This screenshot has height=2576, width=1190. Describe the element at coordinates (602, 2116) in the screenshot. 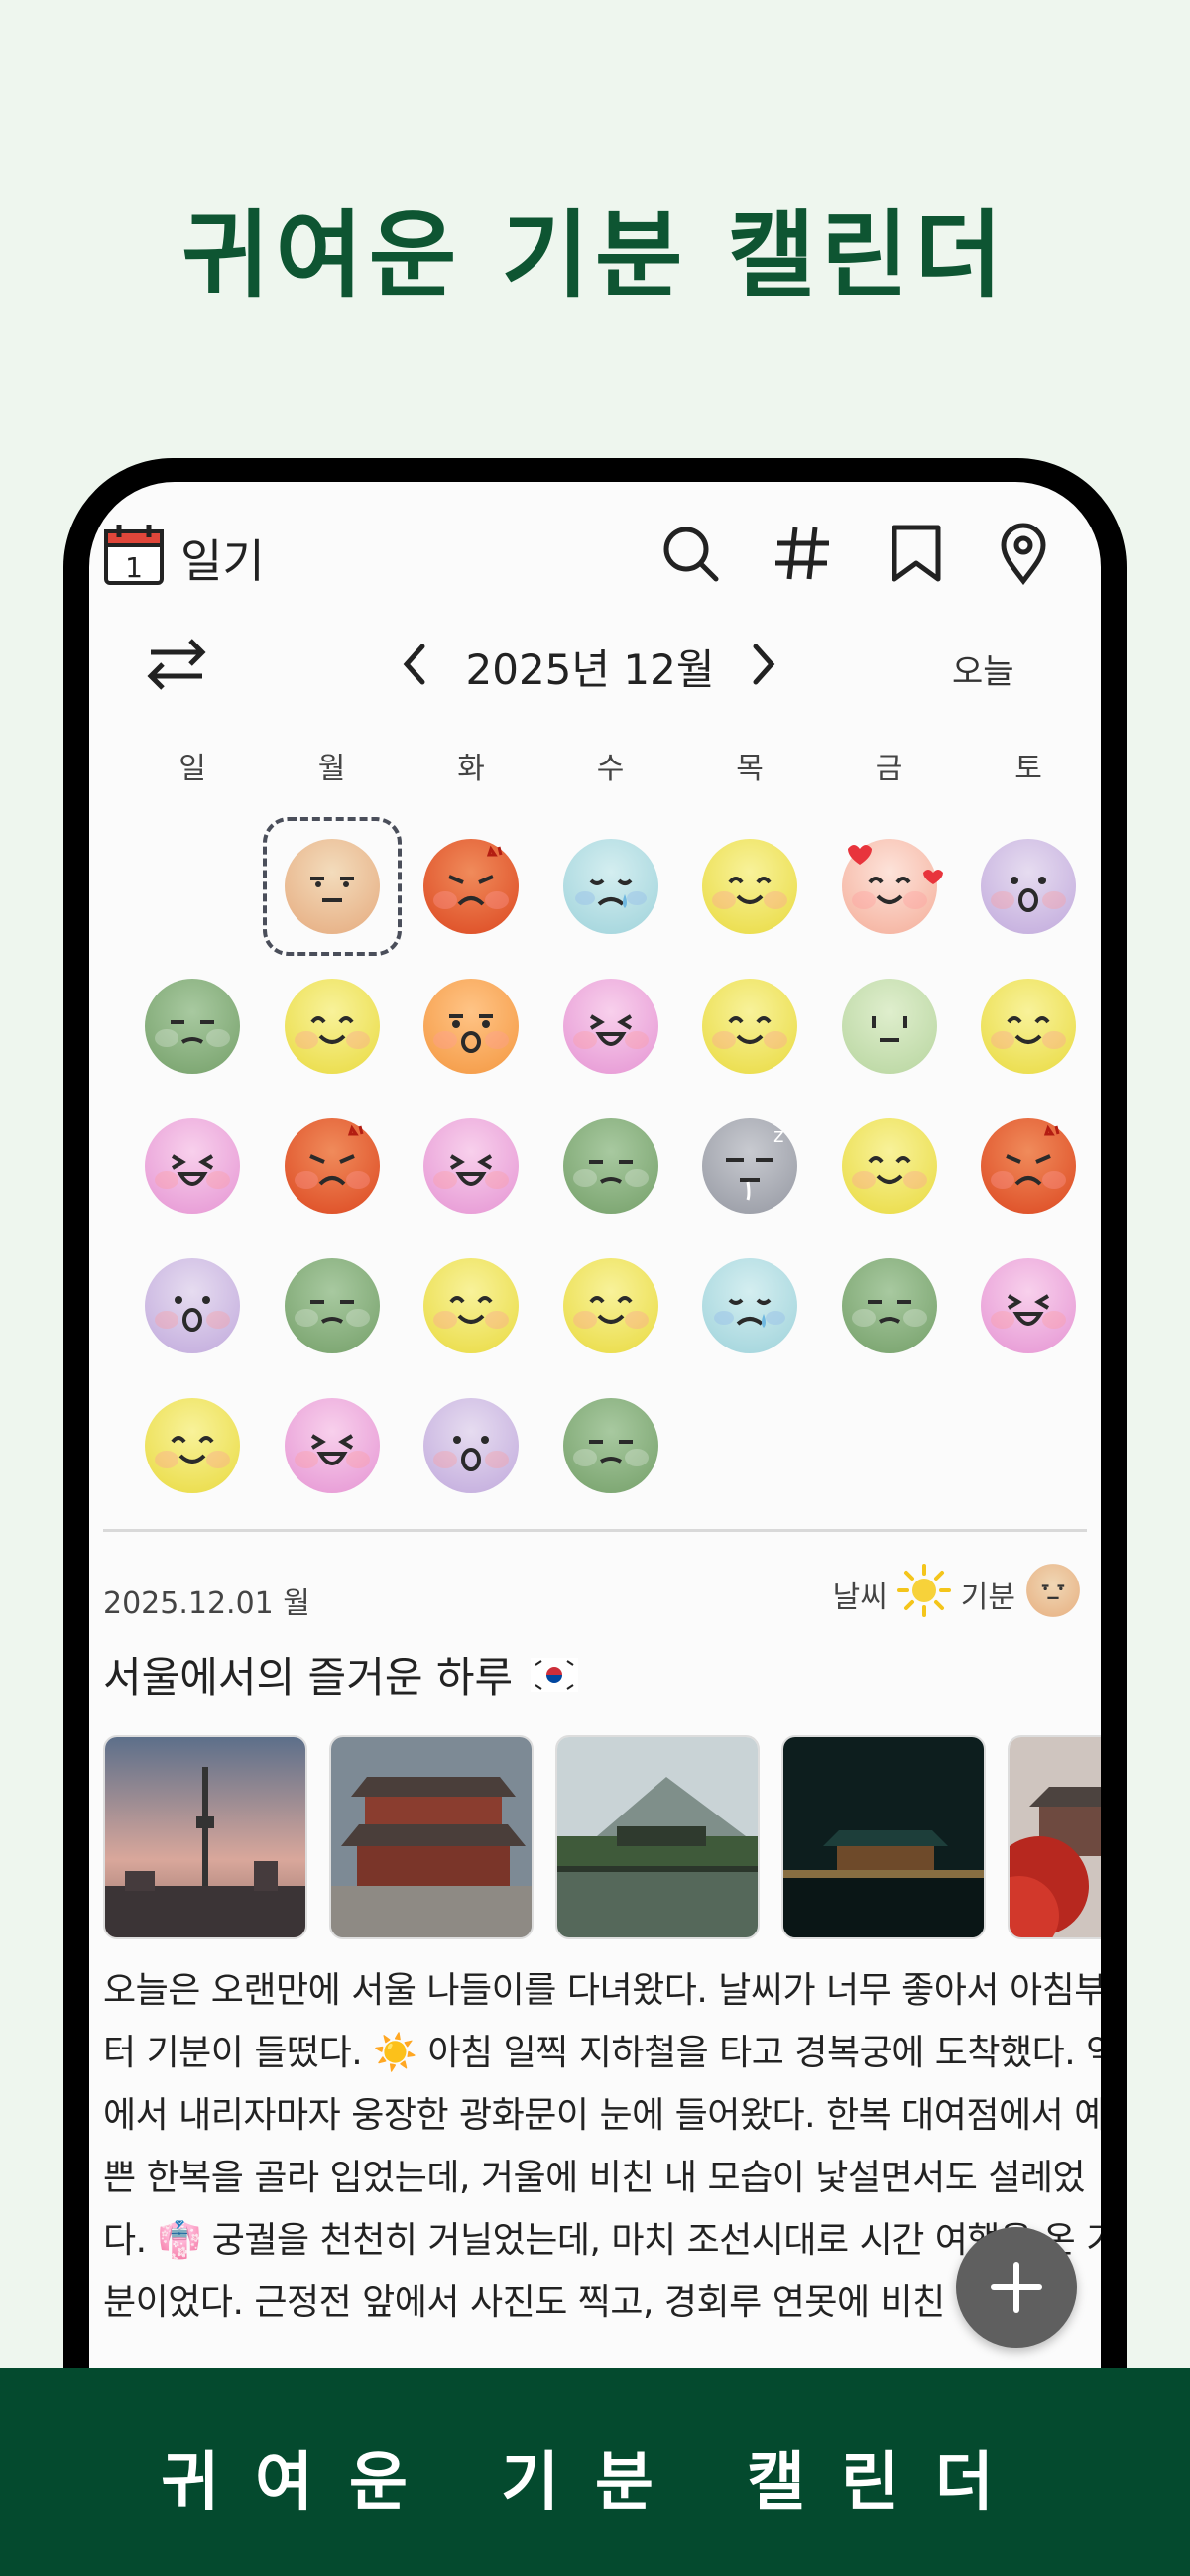

I see `entry-body-line: 에서 내리자마자 웅장한 광화문이 눈에 들어왔다. 한복 대여점에서 예` at that location.